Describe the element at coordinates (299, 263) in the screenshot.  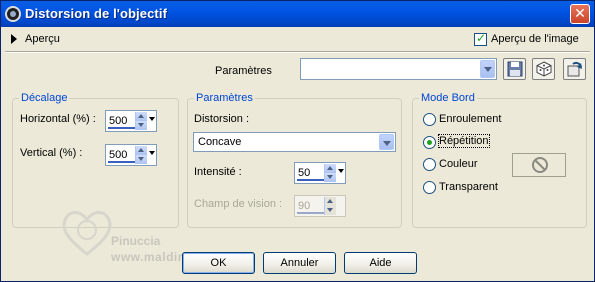
I see `cancel-button: Annuler` at that location.